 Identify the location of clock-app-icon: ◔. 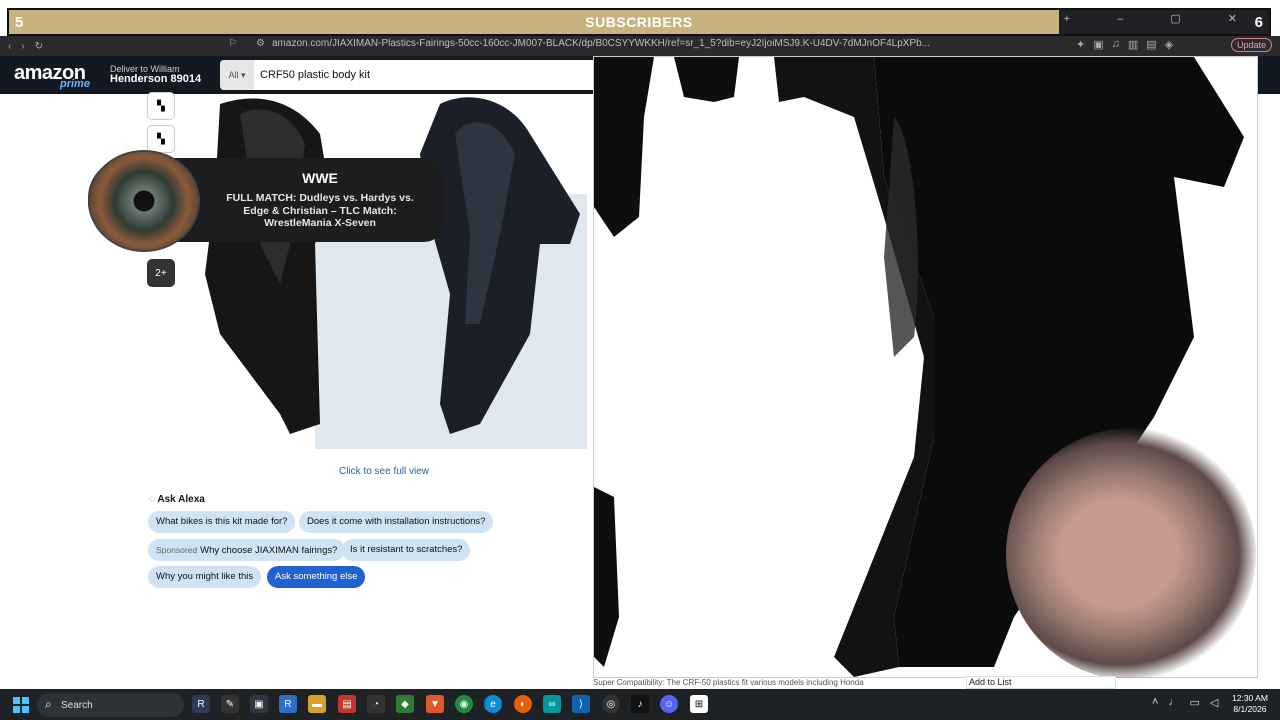
(376, 704).